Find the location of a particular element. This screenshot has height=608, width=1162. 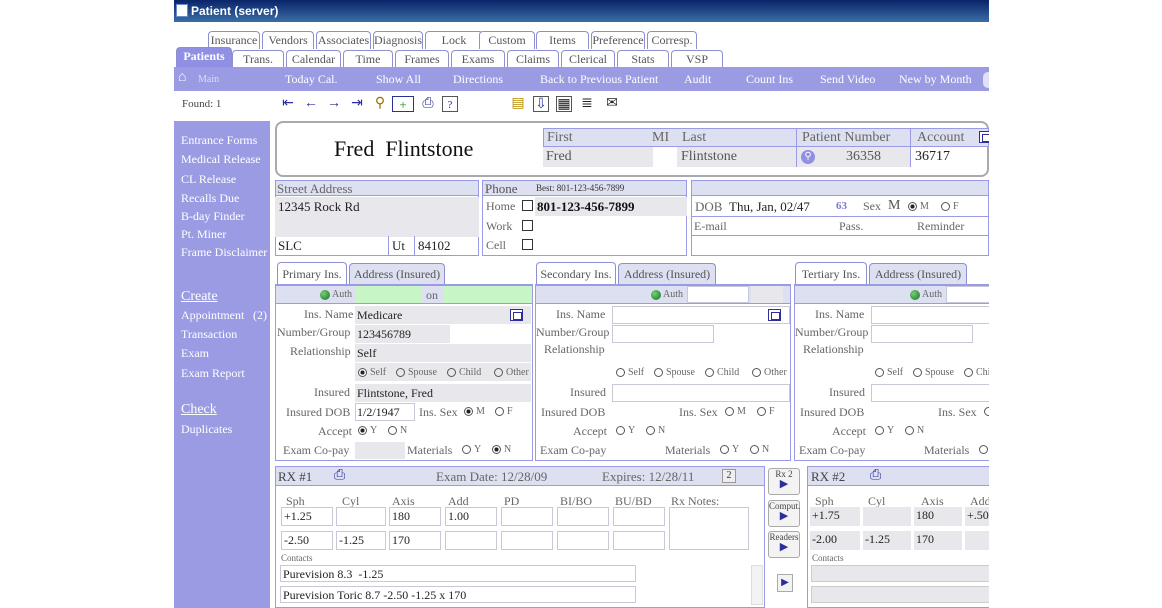

rx1-os-sph: -2.50 is located at coordinates (307, 540).